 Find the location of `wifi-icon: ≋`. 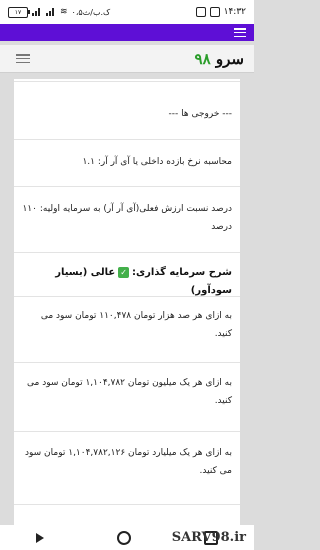

wifi-icon: ≋ is located at coordinates (64, 12).